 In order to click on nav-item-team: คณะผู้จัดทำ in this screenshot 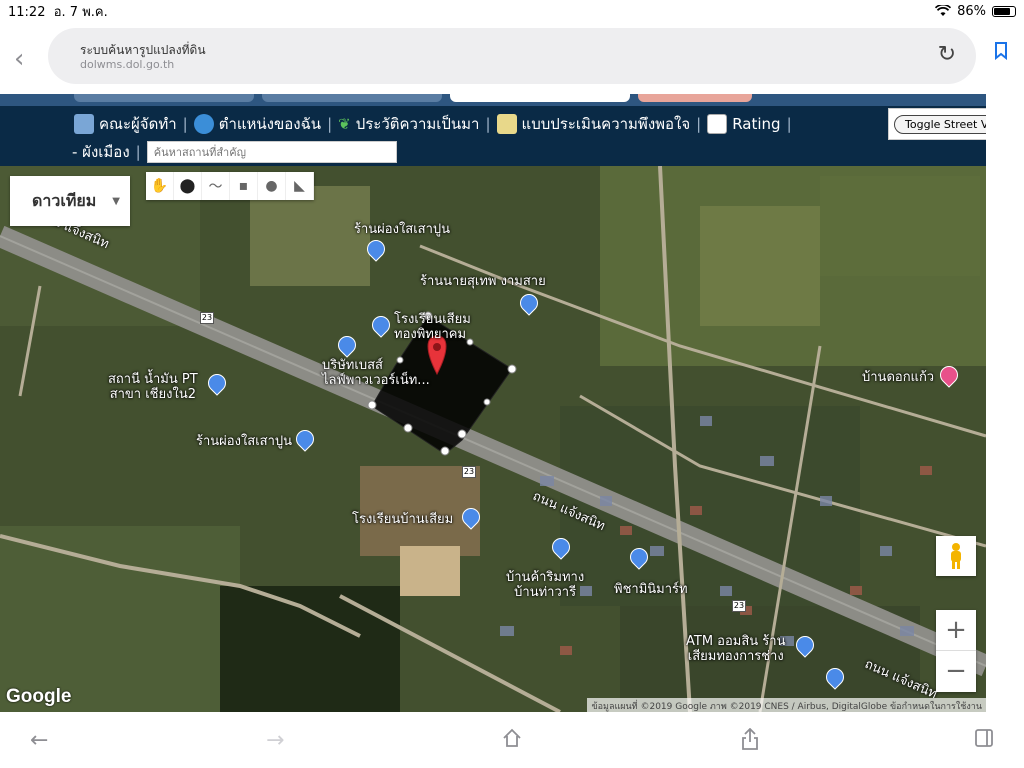, I will do `click(125, 124)`.